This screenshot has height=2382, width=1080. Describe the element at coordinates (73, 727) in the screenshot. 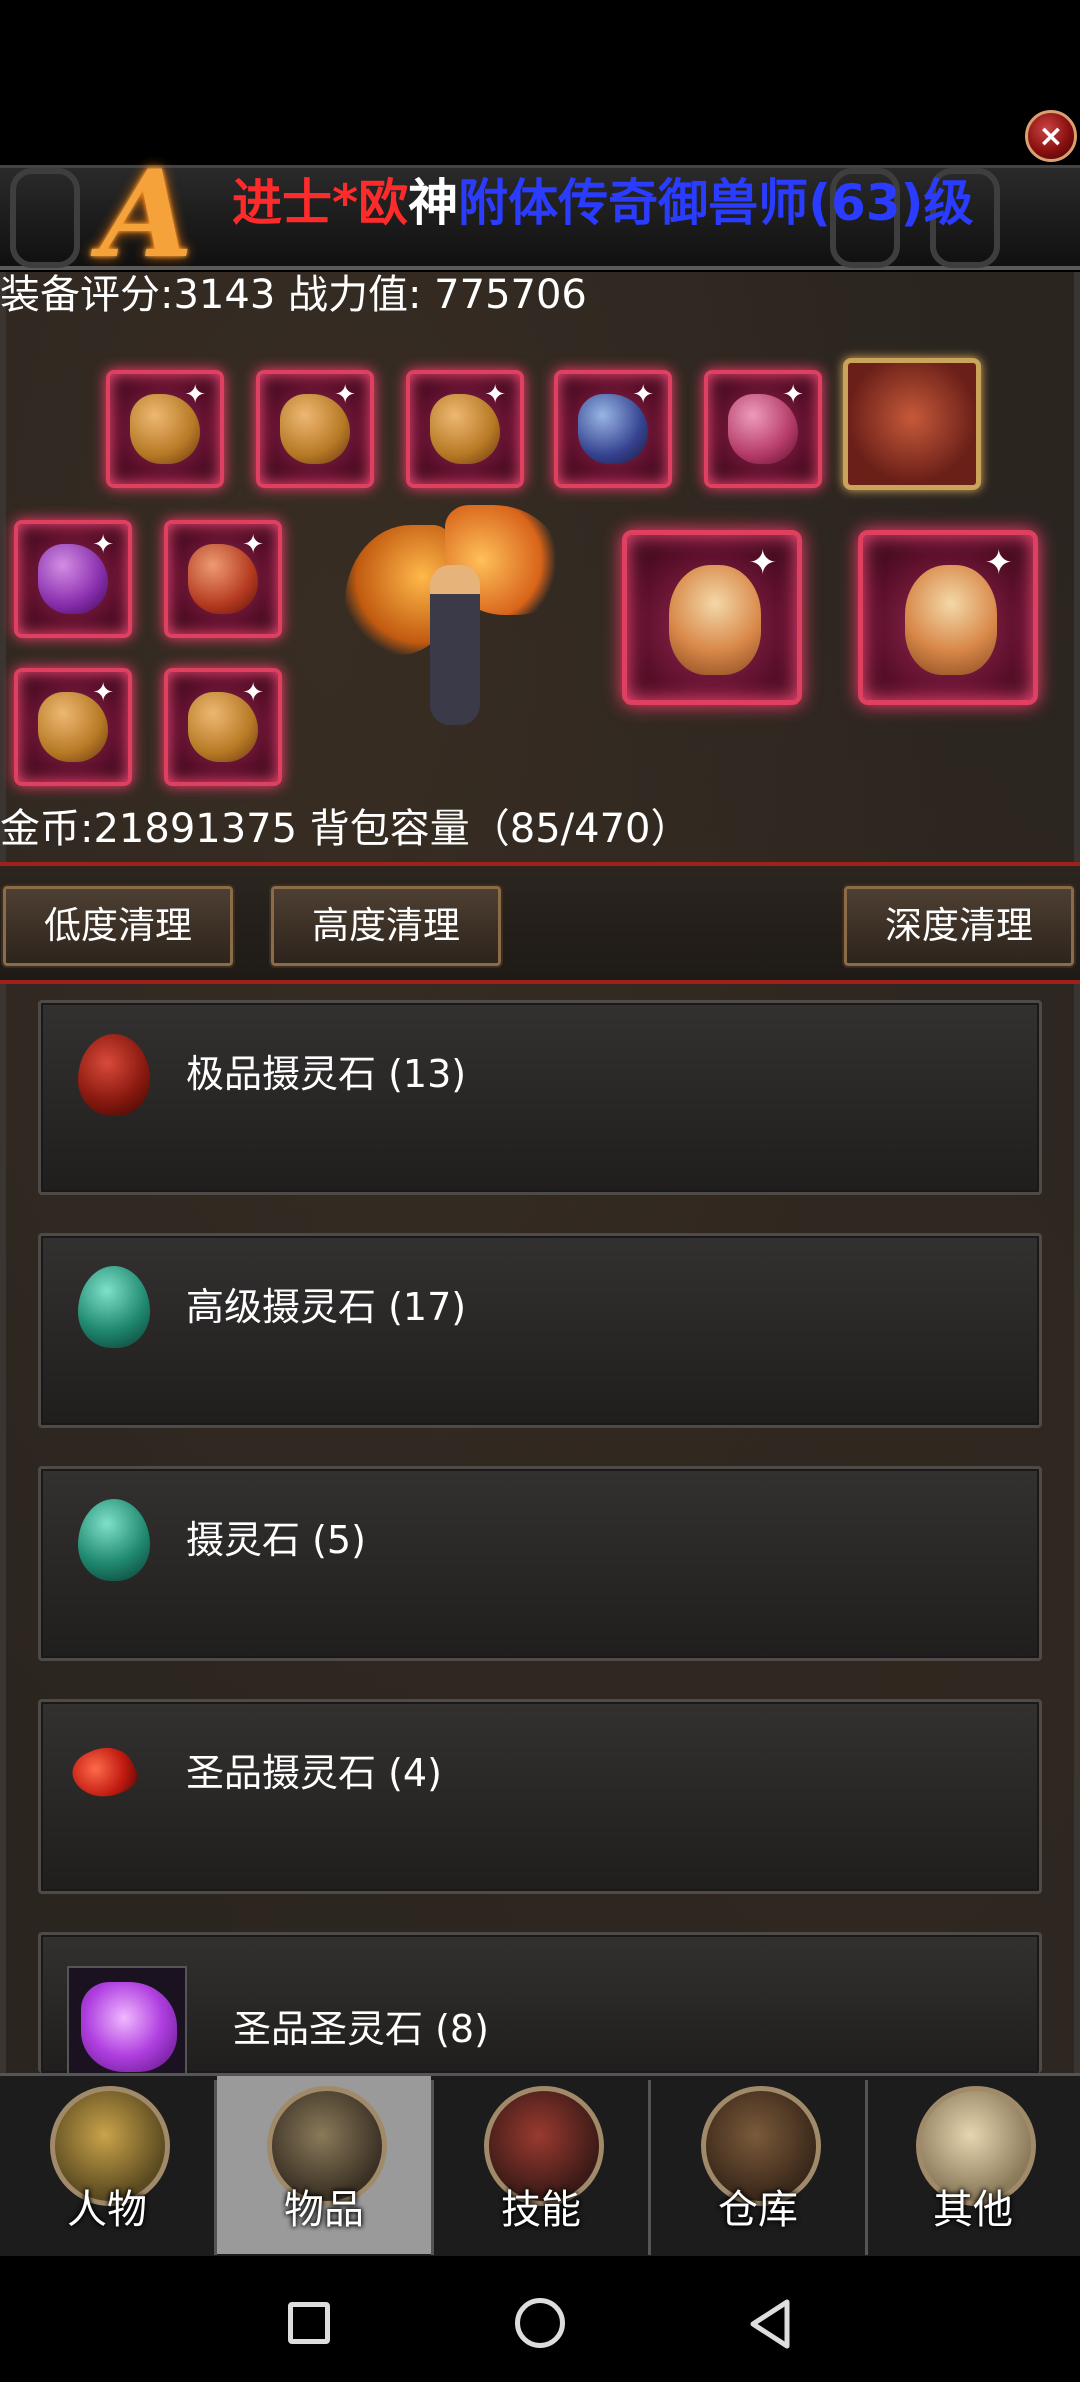

I see `equipment-slot-8: ✦` at that location.